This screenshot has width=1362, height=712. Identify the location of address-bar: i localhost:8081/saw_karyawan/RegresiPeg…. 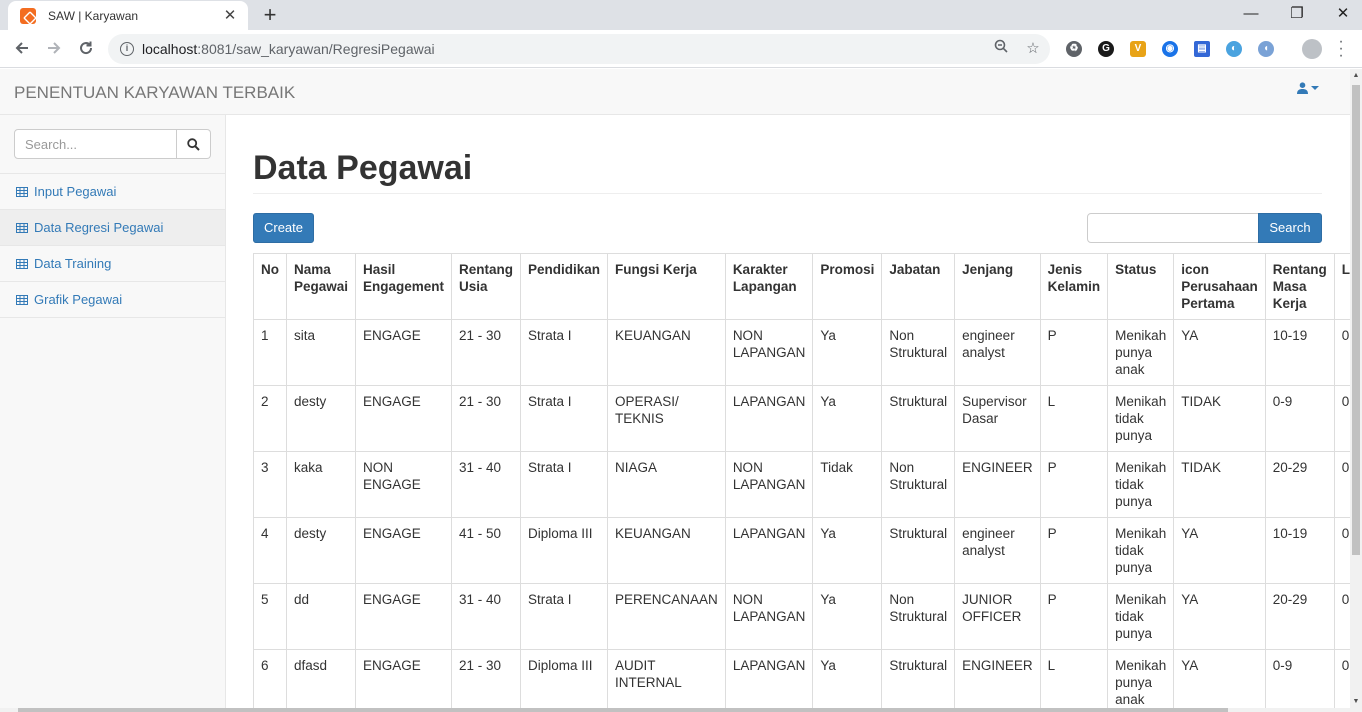
(579, 49).